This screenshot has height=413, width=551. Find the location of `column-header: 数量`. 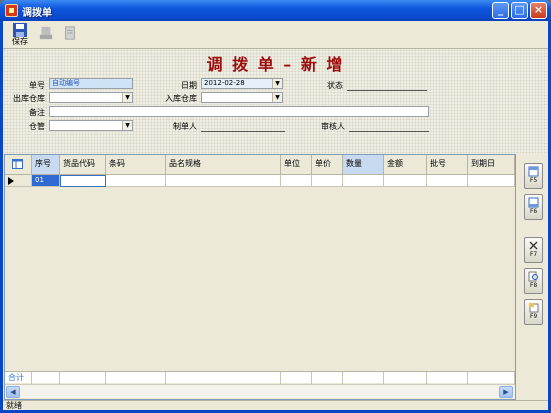

column-header: 数量 is located at coordinates (363, 165).